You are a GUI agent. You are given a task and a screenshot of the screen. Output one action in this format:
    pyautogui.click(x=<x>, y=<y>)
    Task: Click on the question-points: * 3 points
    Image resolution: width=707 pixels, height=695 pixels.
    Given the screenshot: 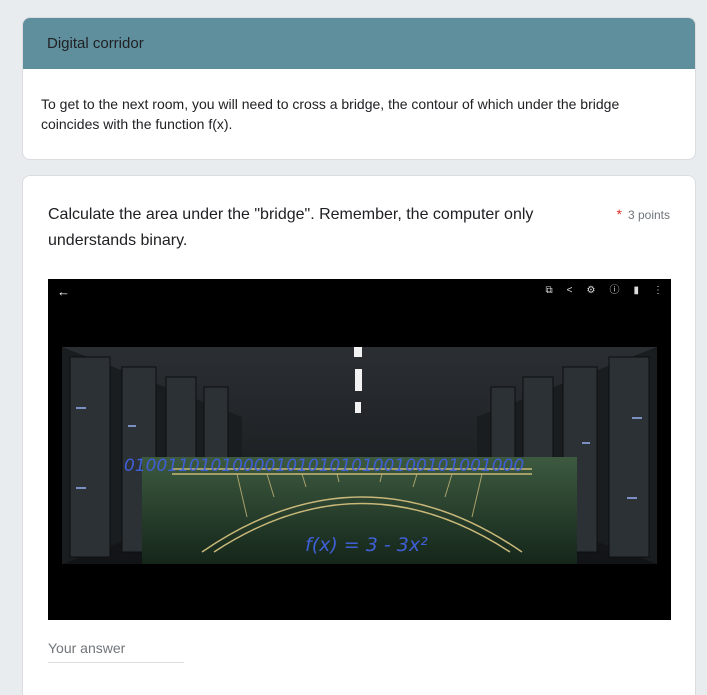 What is the action you would take?
    pyautogui.click(x=643, y=214)
    